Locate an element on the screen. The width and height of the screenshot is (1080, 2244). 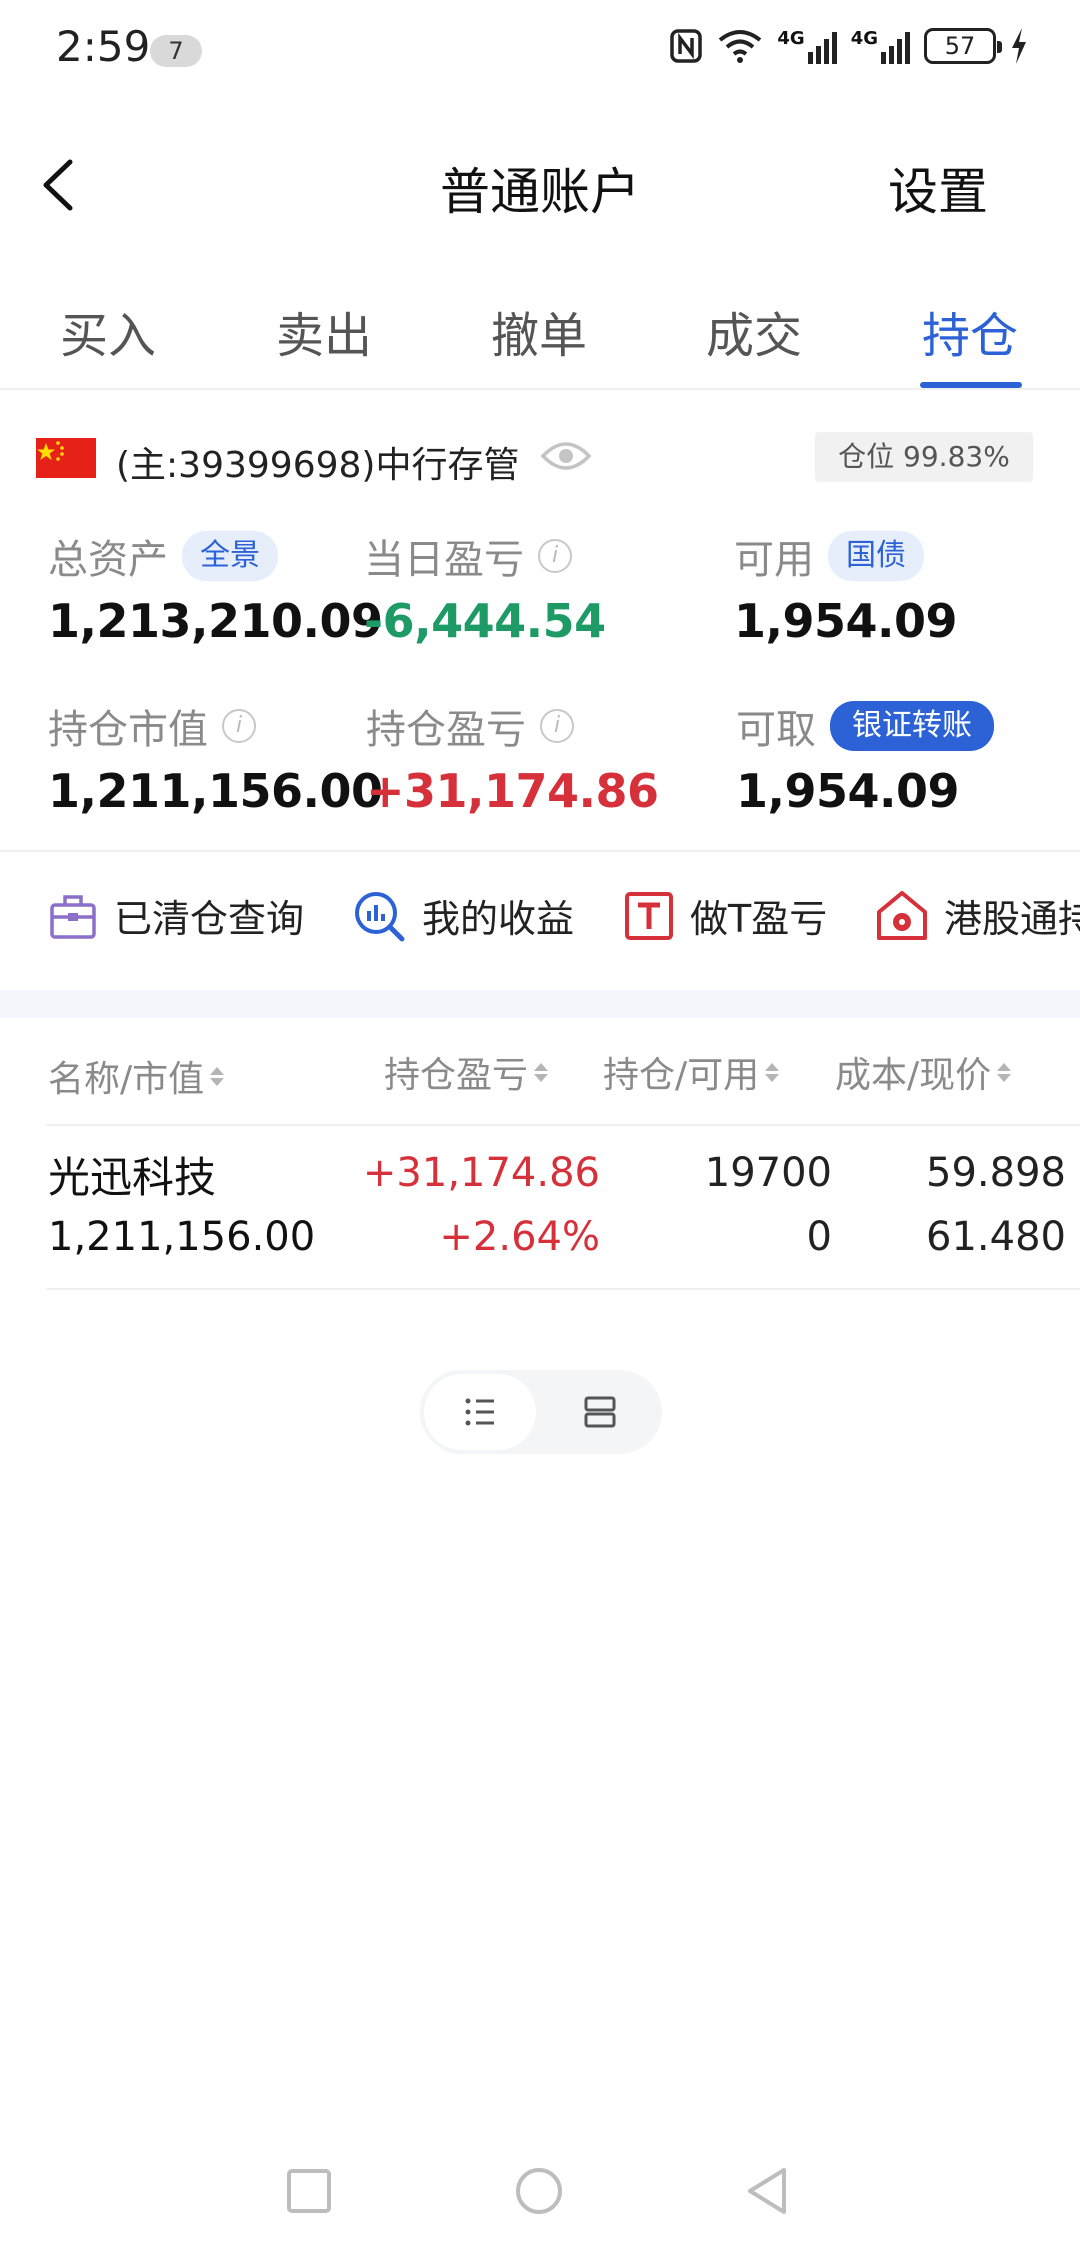
back-nav-button is located at coordinates (767, 2191).